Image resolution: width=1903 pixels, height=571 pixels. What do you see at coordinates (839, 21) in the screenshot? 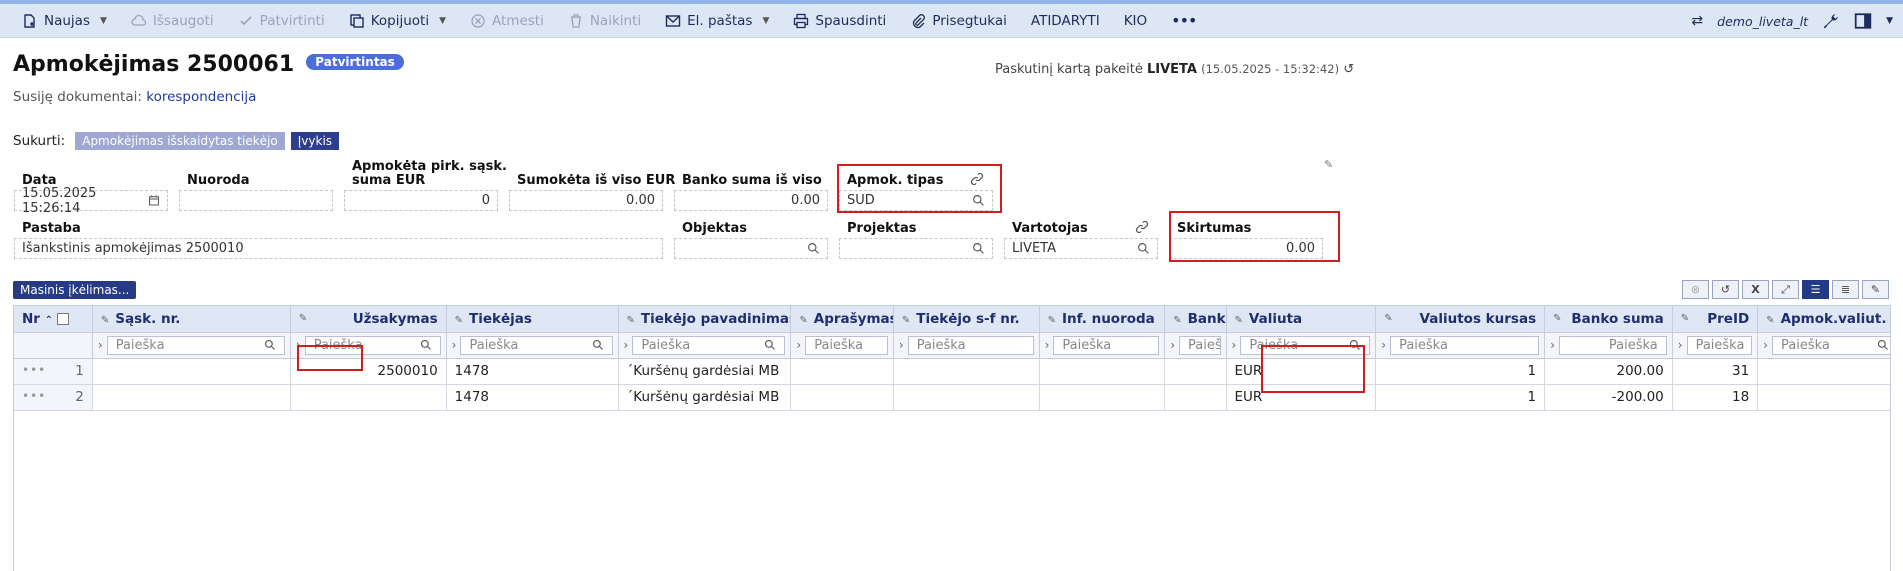
I see `print-button: Spausdinti` at bounding box center [839, 21].